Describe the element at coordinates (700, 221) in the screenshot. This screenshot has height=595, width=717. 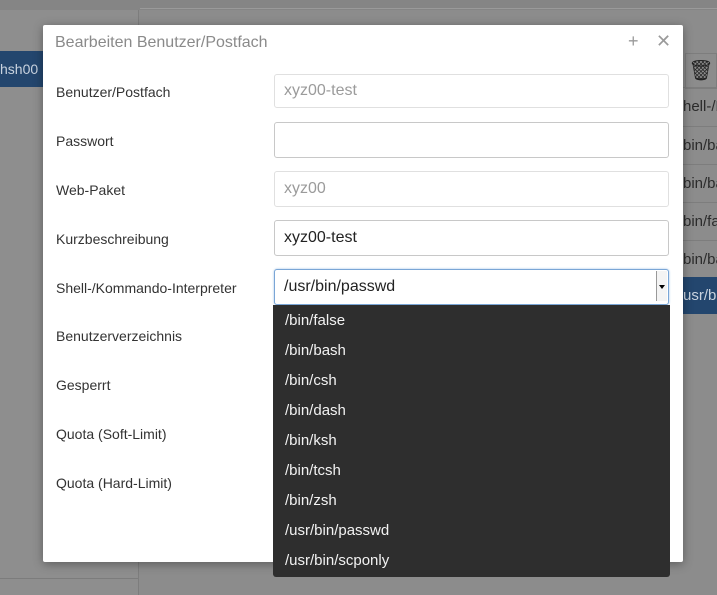
I see `background-table-cell: bin/fal` at that location.